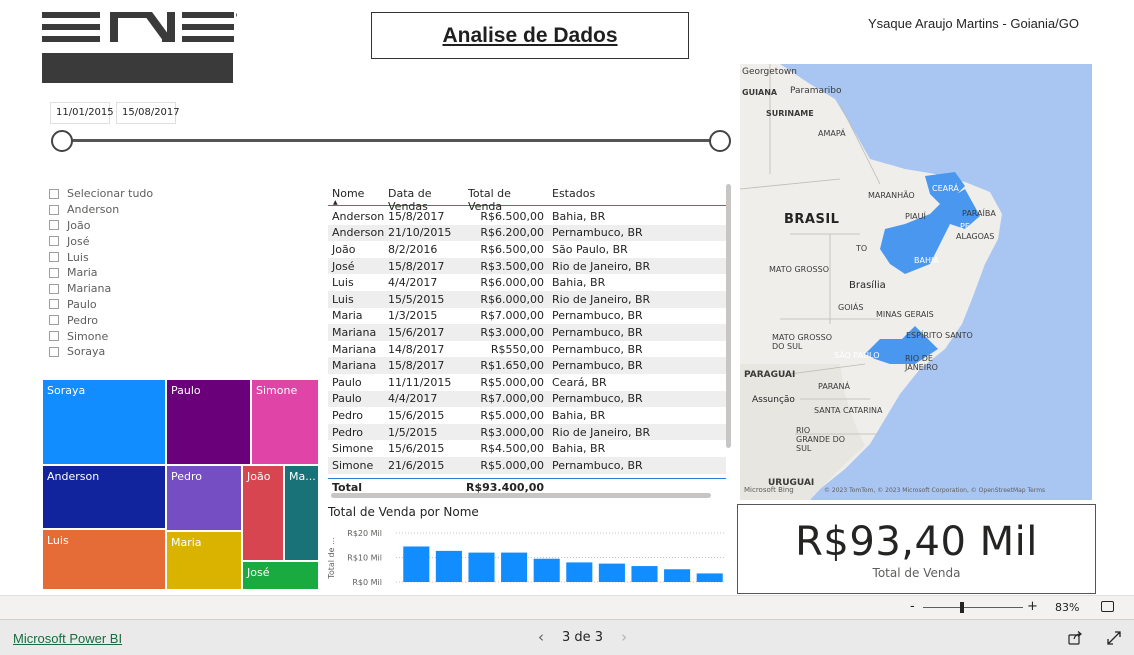 The width and height of the screenshot is (1134, 655). What do you see at coordinates (527, 382) in the screenshot?
I see `table-row: Paulo 11/11/2015 R$5.000,00 Ceará, BR` at bounding box center [527, 382].